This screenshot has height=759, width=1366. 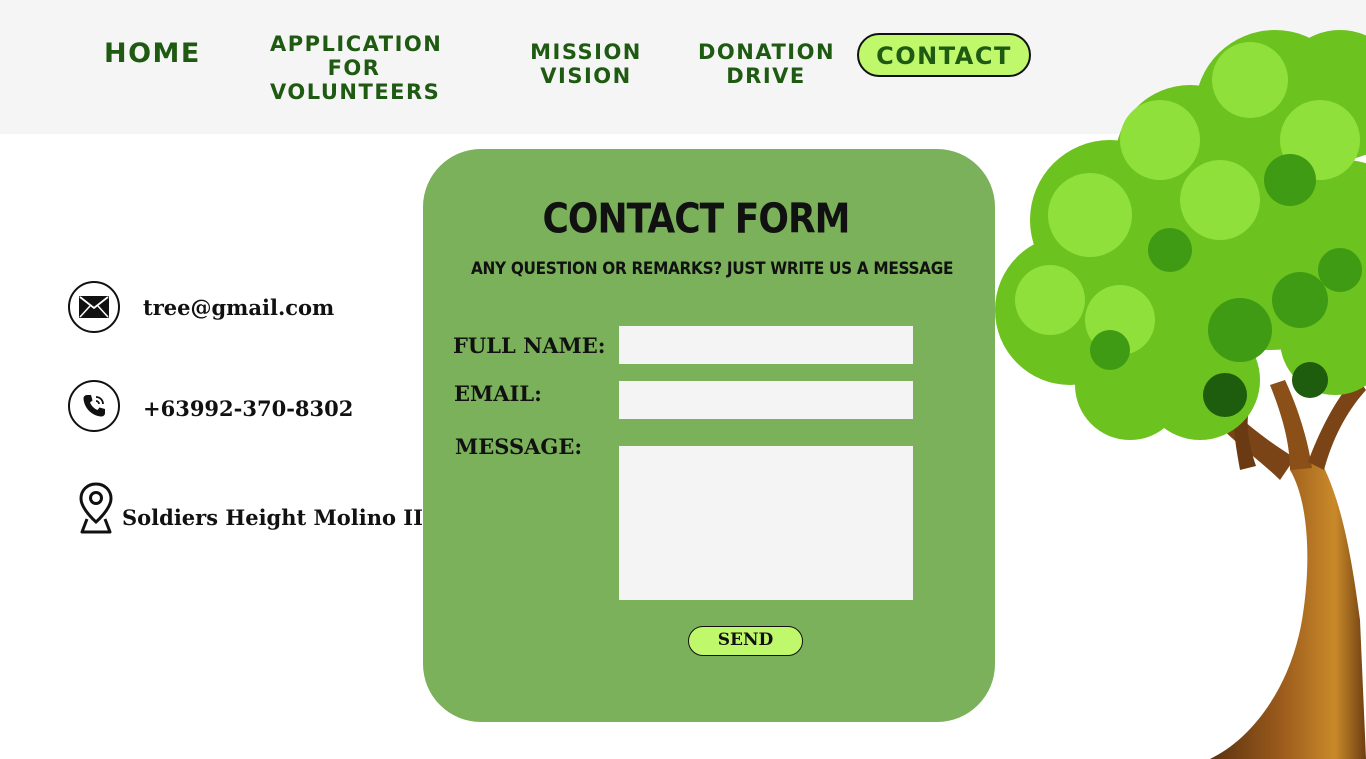 I want to click on form-title: CONTACT FORM, so click(x=696, y=219).